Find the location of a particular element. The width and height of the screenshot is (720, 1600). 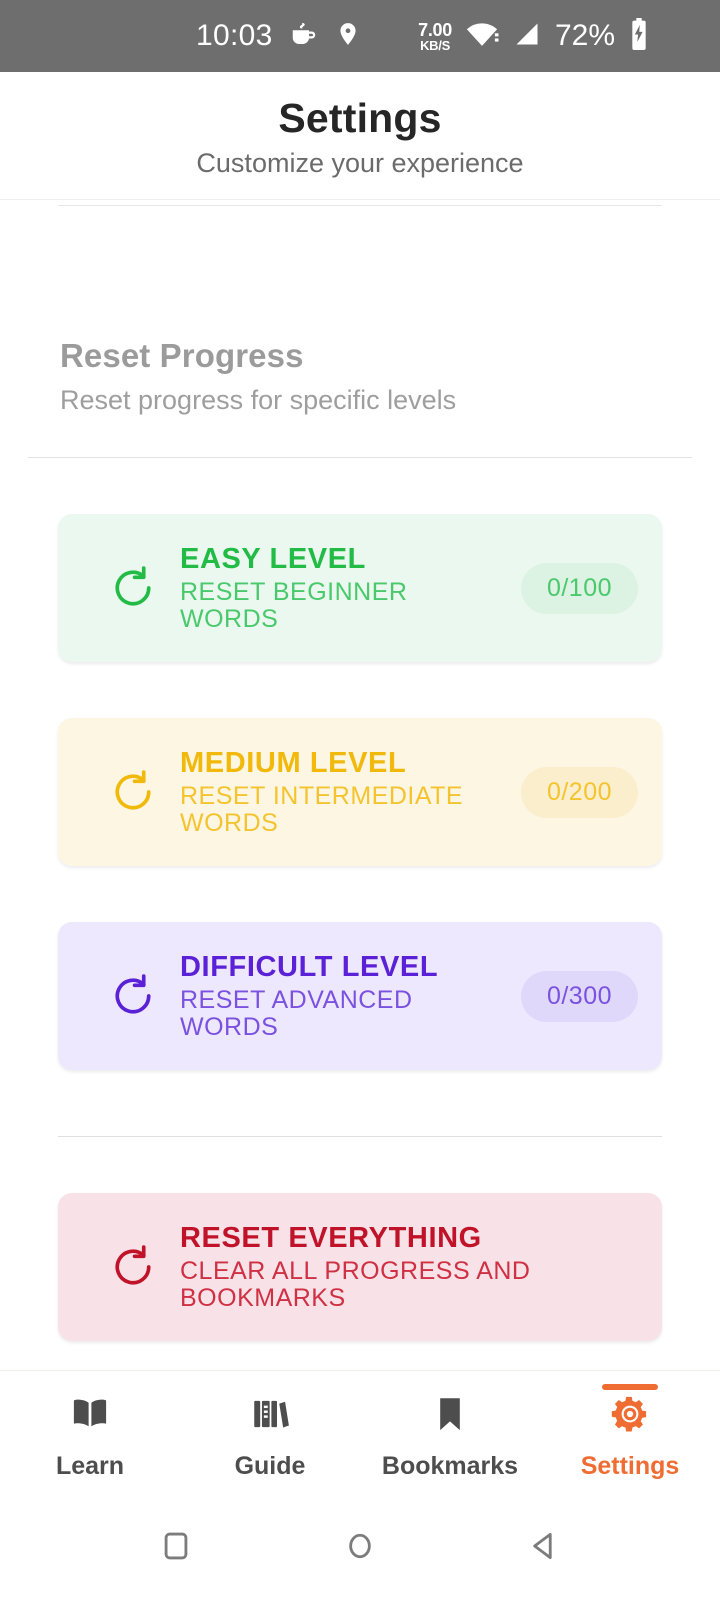

danger-zone-divider is located at coordinates (360, 1137).